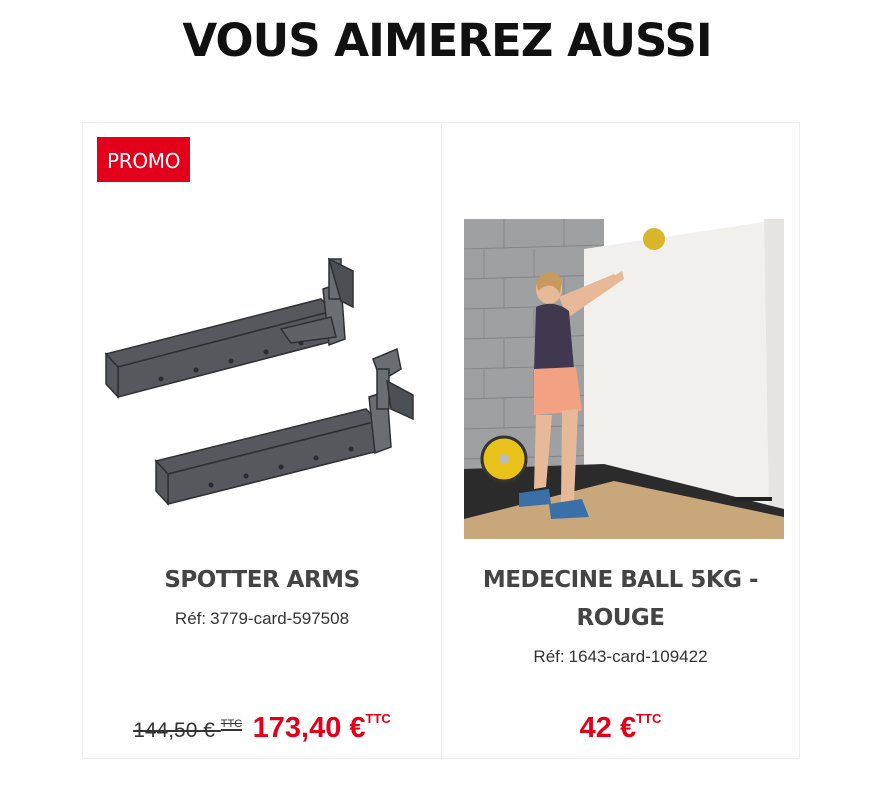 The image size is (894, 788). I want to click on product-reference: Réf: 1643-card-109422, so click(620, 657).